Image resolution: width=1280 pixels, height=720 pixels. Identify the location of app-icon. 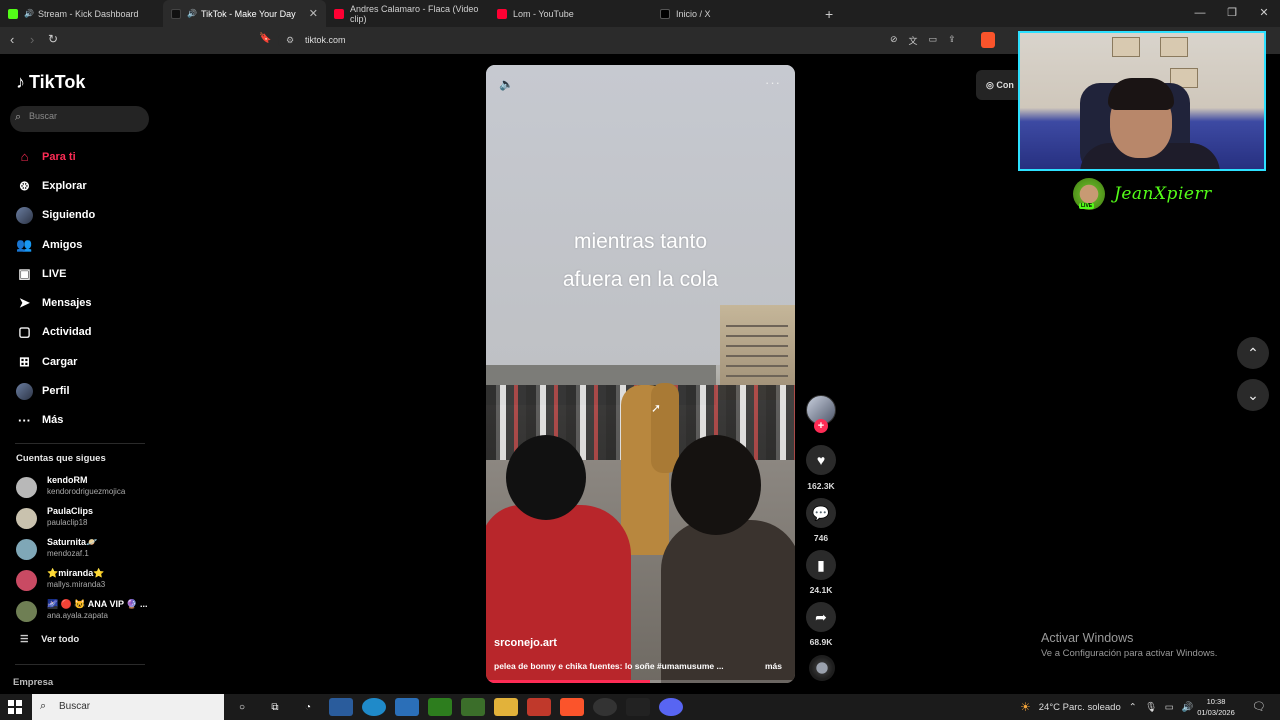
(539, 707).